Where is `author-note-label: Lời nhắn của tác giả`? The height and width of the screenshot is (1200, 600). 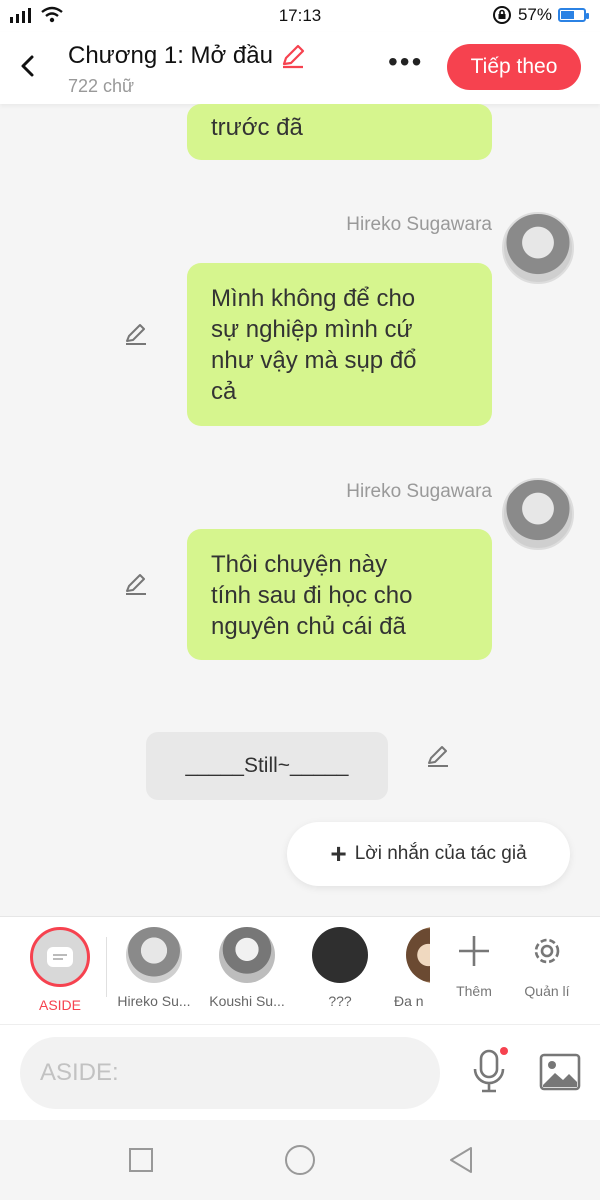
author-note-label: Lời nhắn của tác giả is located at coordinates (440, 853).